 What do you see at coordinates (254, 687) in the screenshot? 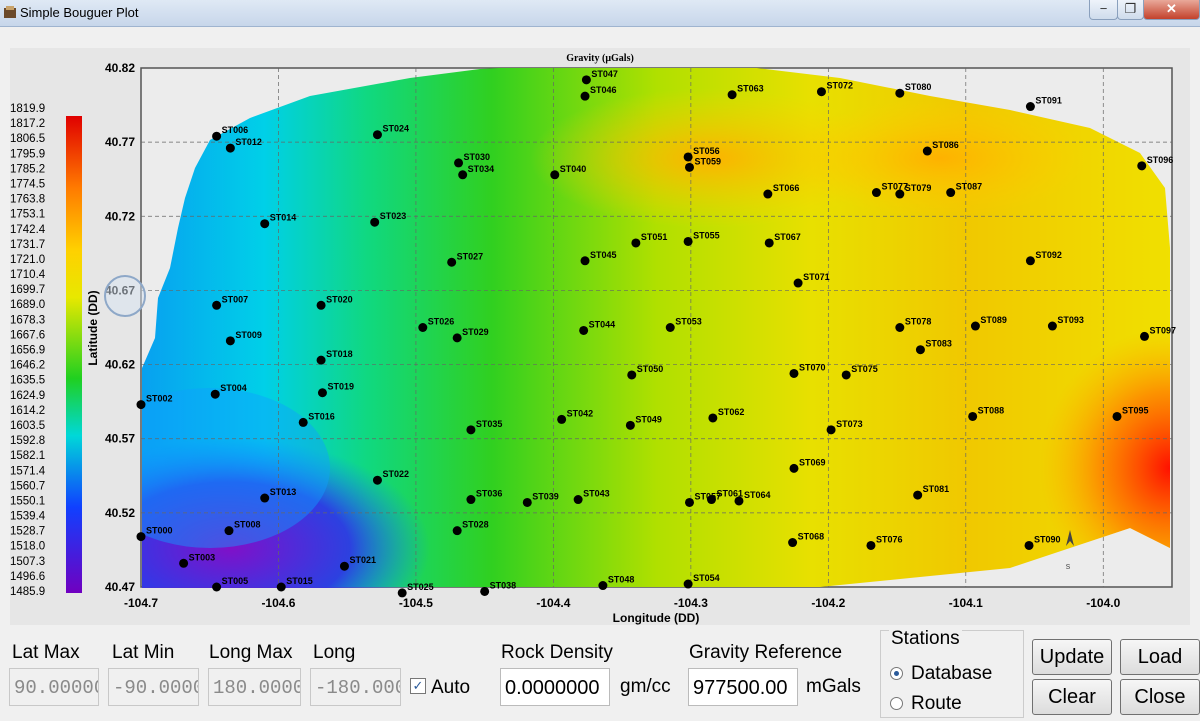
I see `long-max-field: 180.0000` at bounding box center [254, 687].